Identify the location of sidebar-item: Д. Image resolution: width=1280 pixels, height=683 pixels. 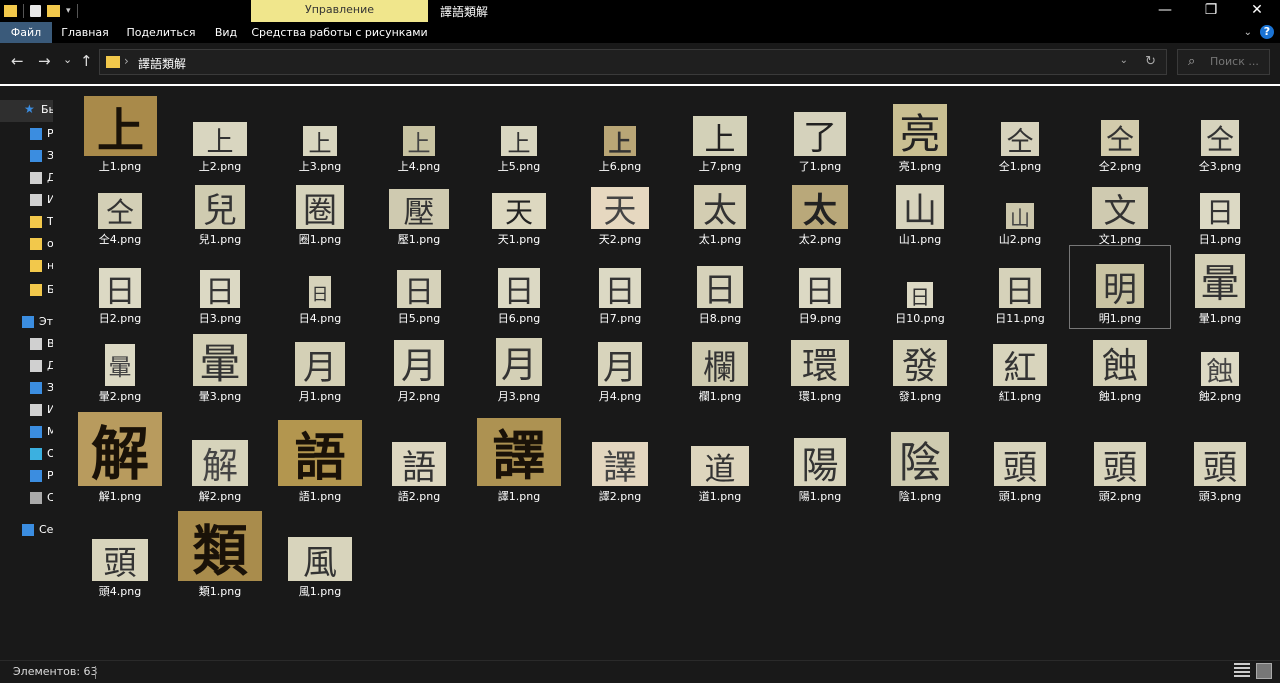
(26, 367).